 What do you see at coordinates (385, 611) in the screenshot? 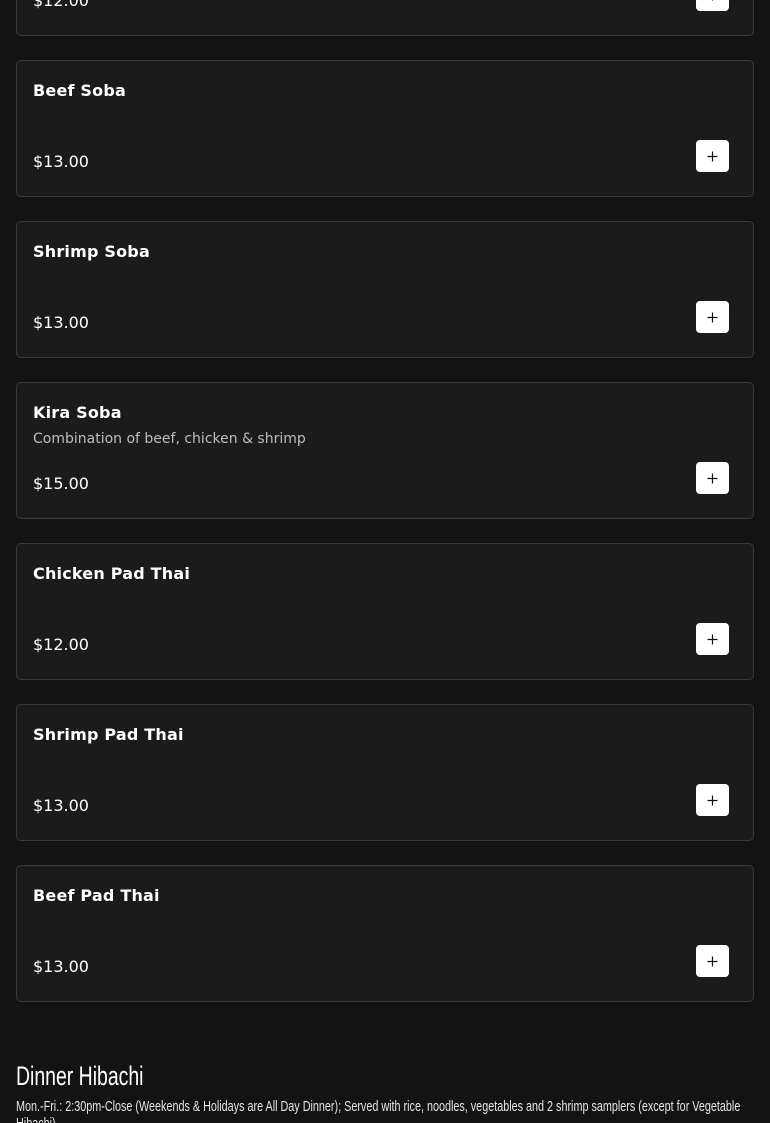
I see `menu-item-card: Chicken Pad Thai $12.00` at bounding box center [385, 611].